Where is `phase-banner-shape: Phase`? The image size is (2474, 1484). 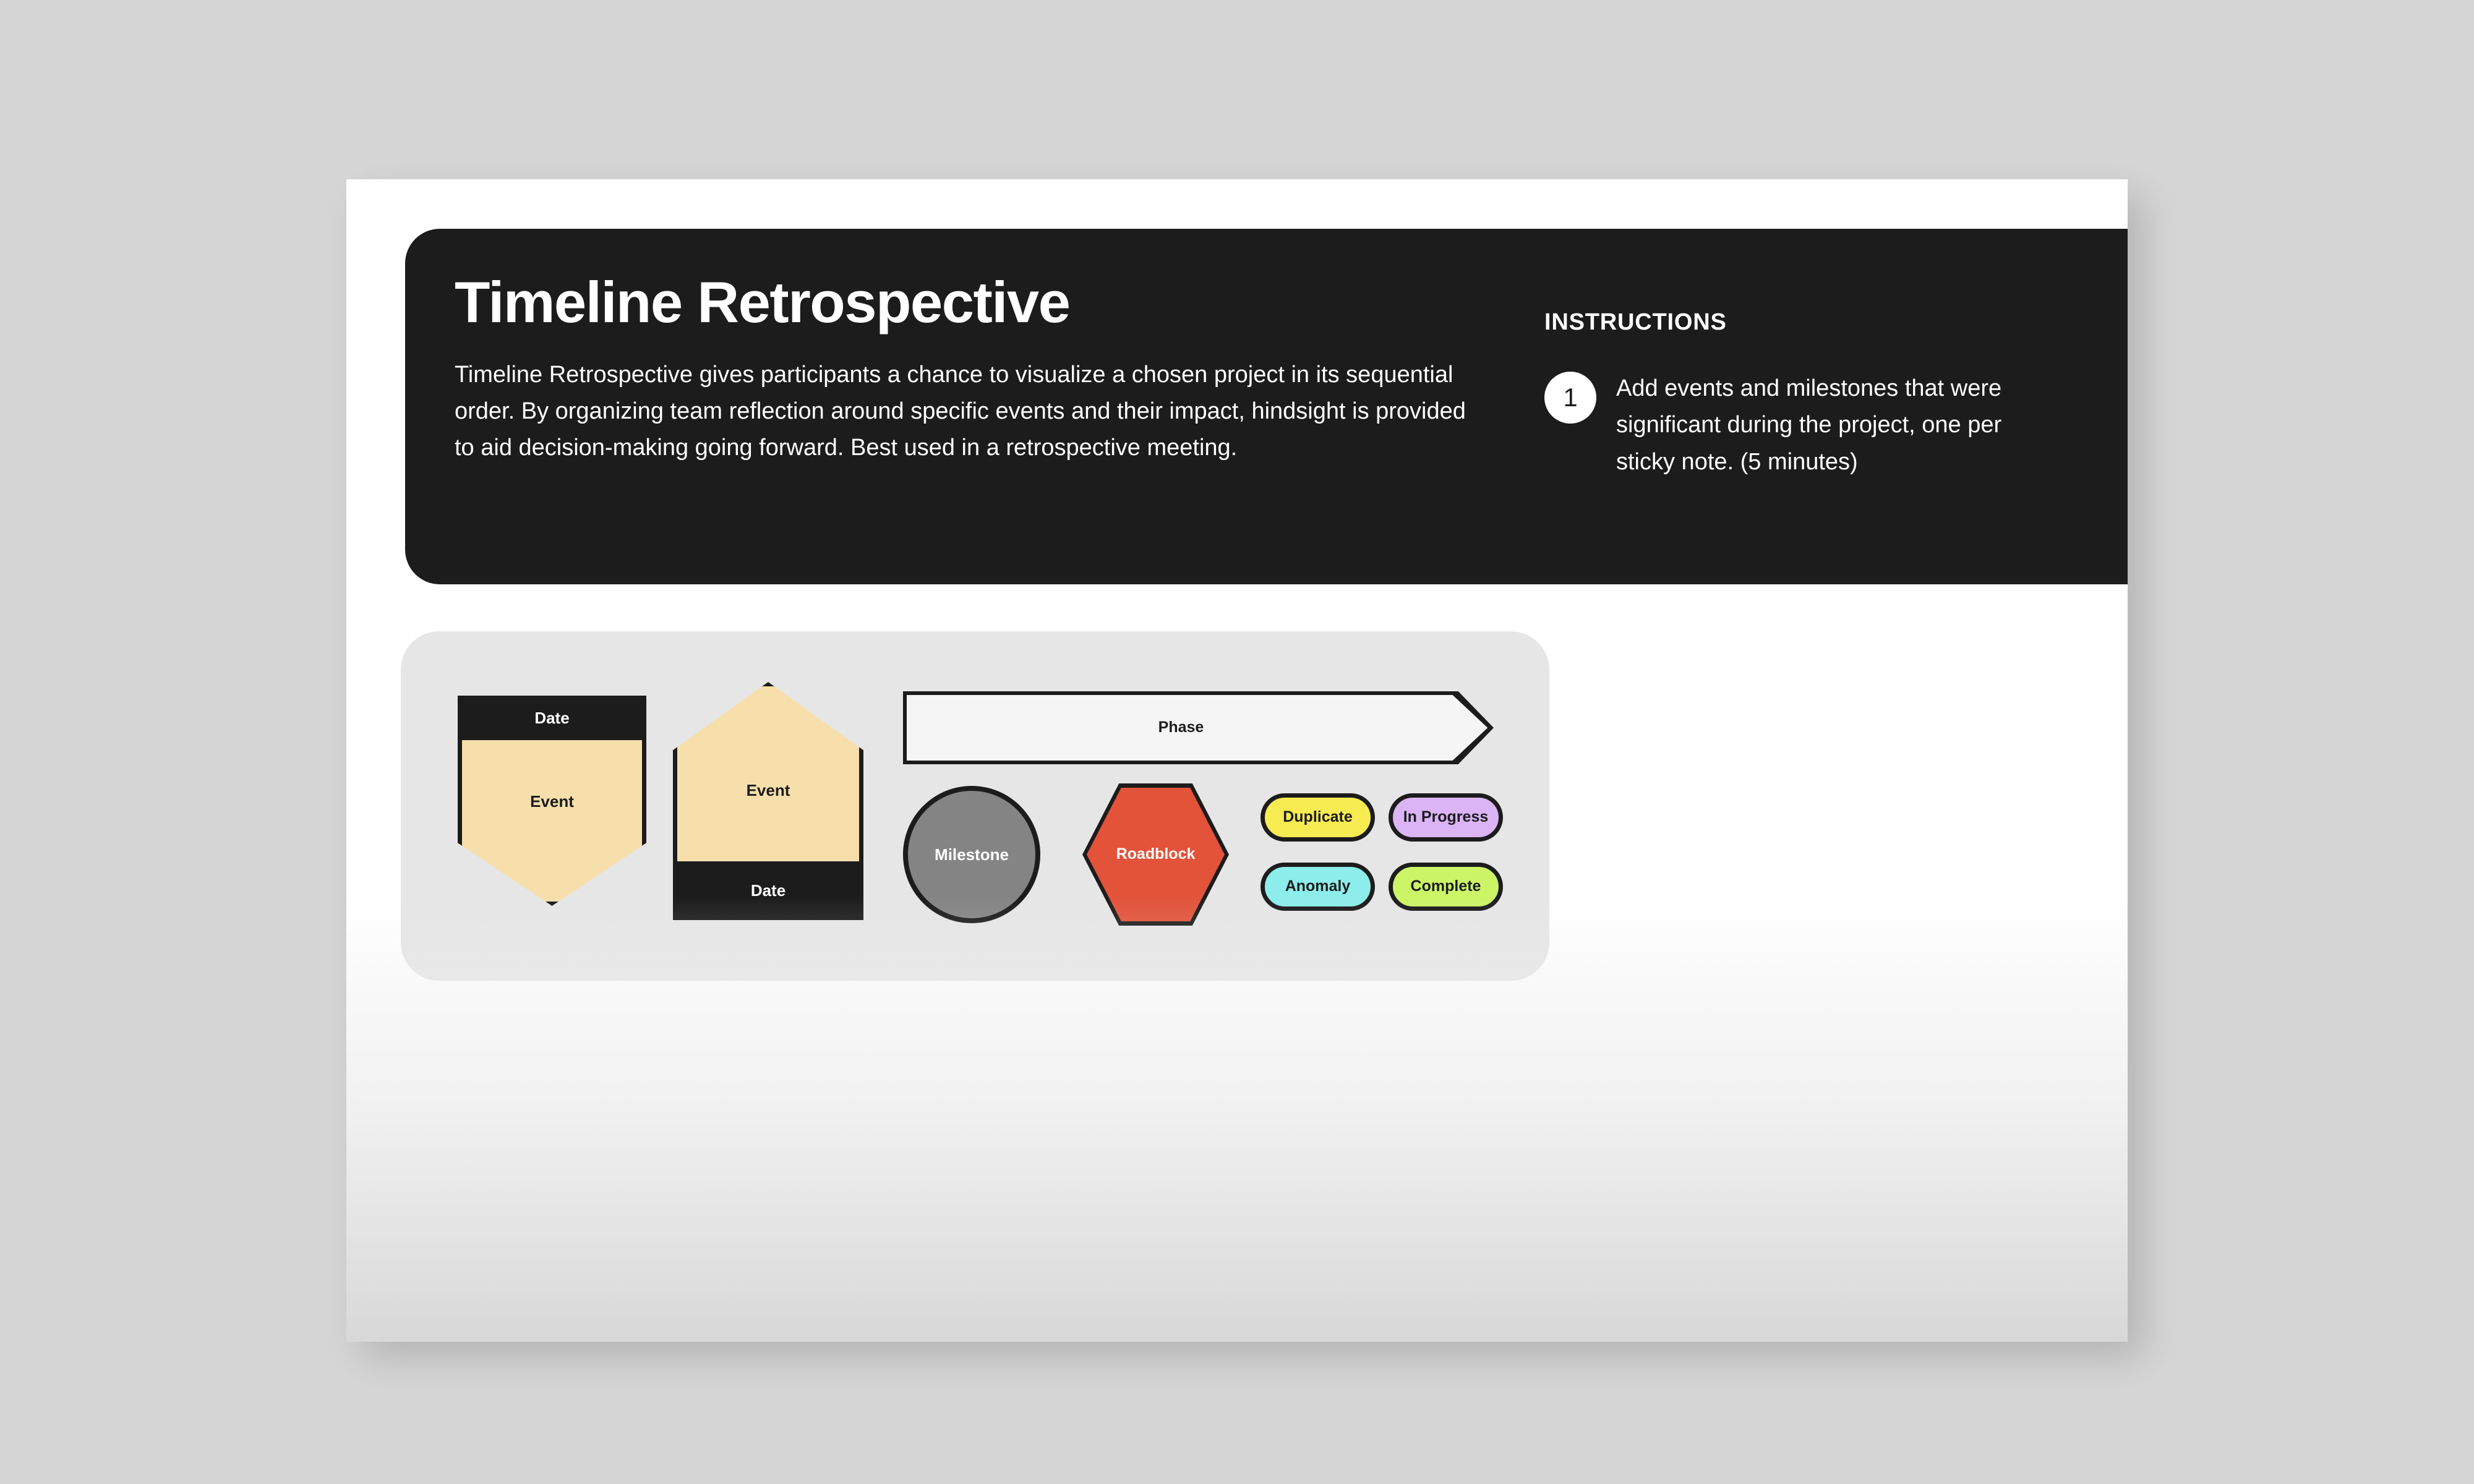 phase-banner-shape: Phase is located at coordinates (1198, 727).